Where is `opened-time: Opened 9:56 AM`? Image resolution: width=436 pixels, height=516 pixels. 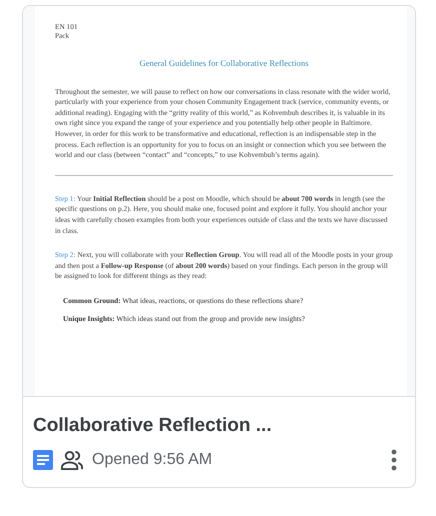 opened-time: Opened 9:56 AM is located at coordinates (152, 460).